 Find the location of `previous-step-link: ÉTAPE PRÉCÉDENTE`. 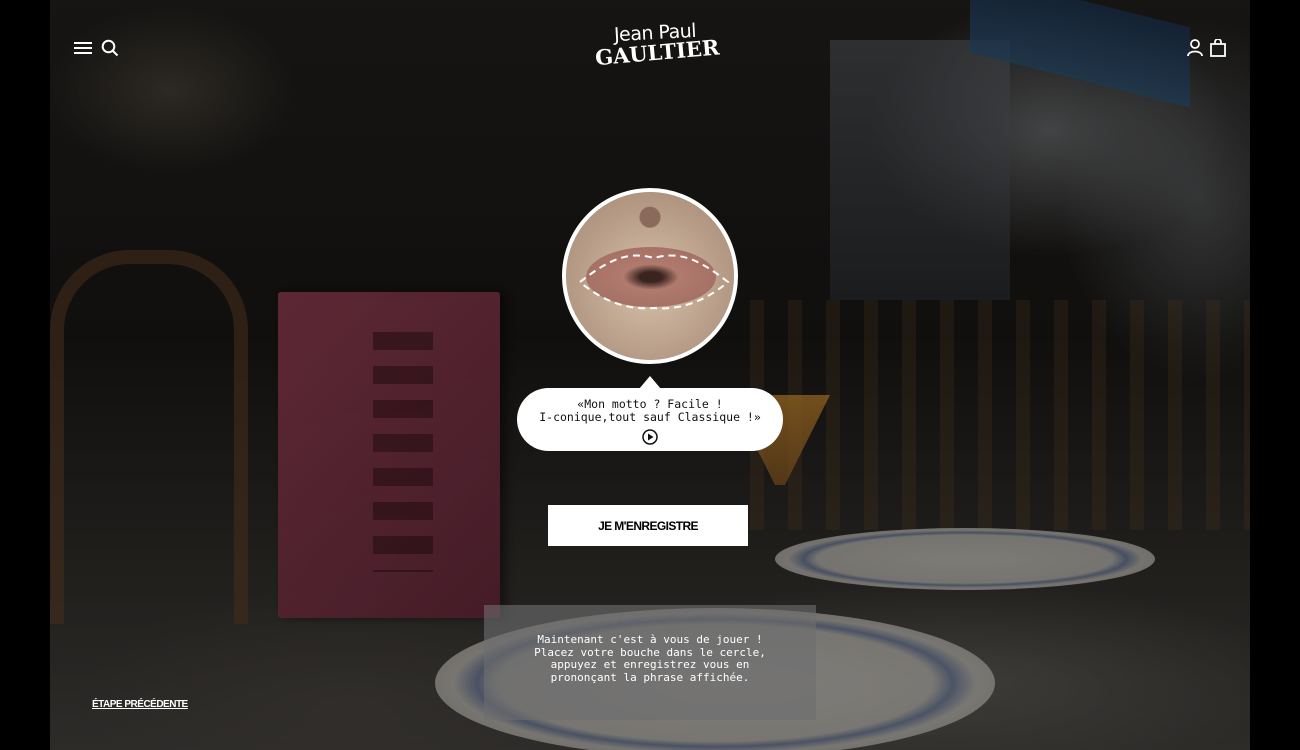

previous-step-link: ÉTAPE PRÉCÉDENTE is located at coordinates (140, 704).